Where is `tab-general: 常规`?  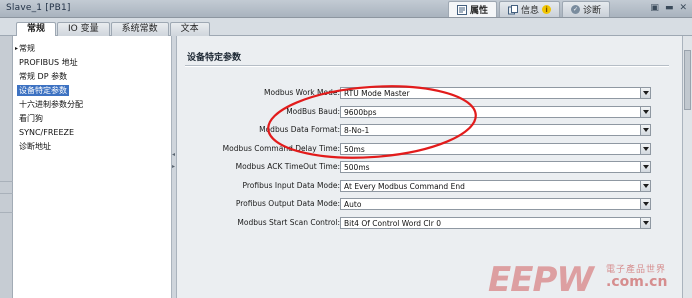 tab-general: 常规 is located at coordinates (36, 29).